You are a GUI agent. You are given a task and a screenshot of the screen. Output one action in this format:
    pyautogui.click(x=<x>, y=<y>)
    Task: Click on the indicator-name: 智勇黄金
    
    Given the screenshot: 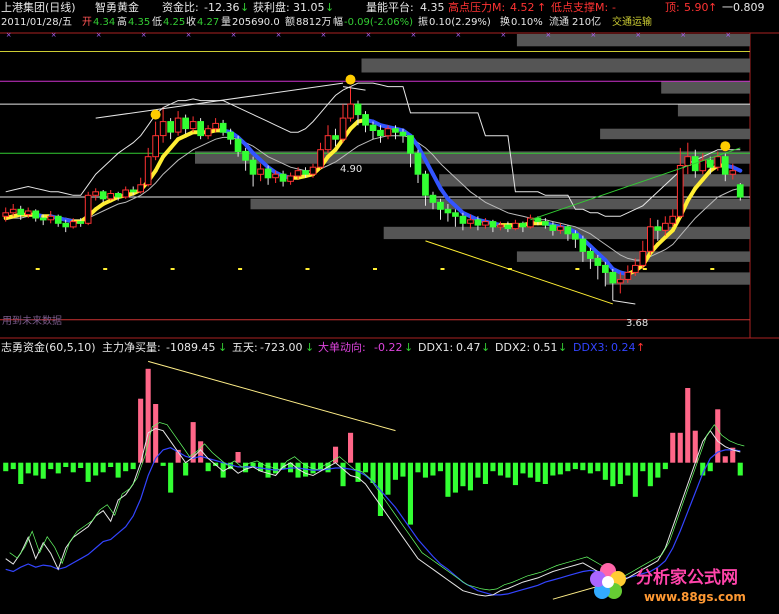 What is the action you would take?
    pyautogui.click(x=117, y=7)
    